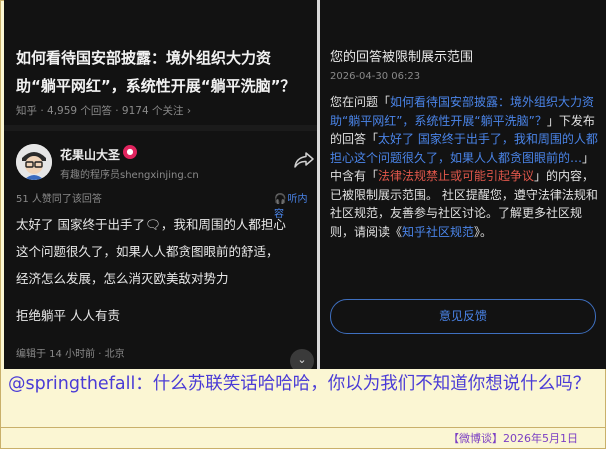 The height and width of the screenshot is (449, 606). What do you see at coordinates (438, 232) in the screenshot?
I see `rules-link: 知乎社区规范` at bounding box center [438, 232].